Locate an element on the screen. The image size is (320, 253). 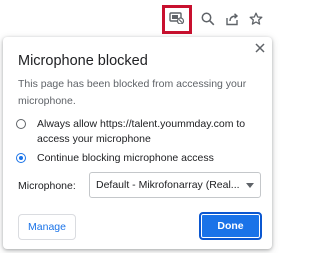
close-button is located at coordinates (260, 49).